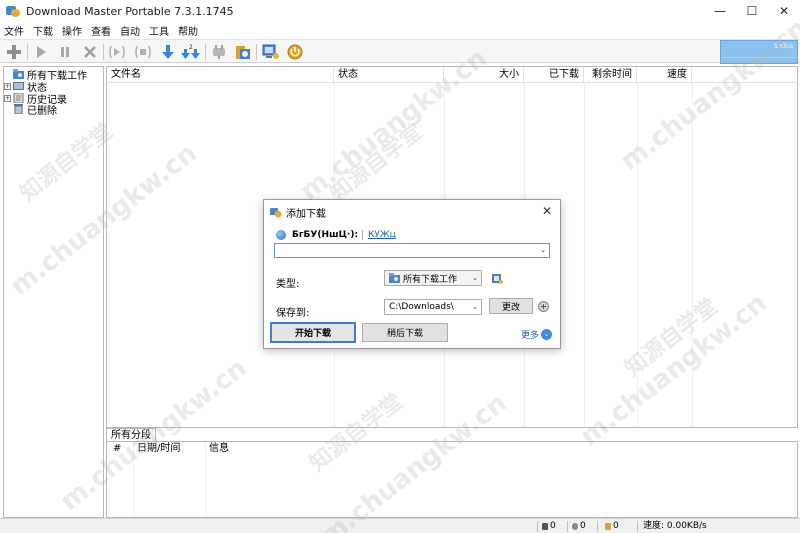  What do you see at coordinates (325, 235) in the screenshot?
I see `url-label: БгБУ(НшЦ·):` at bounding box center [325, 235].